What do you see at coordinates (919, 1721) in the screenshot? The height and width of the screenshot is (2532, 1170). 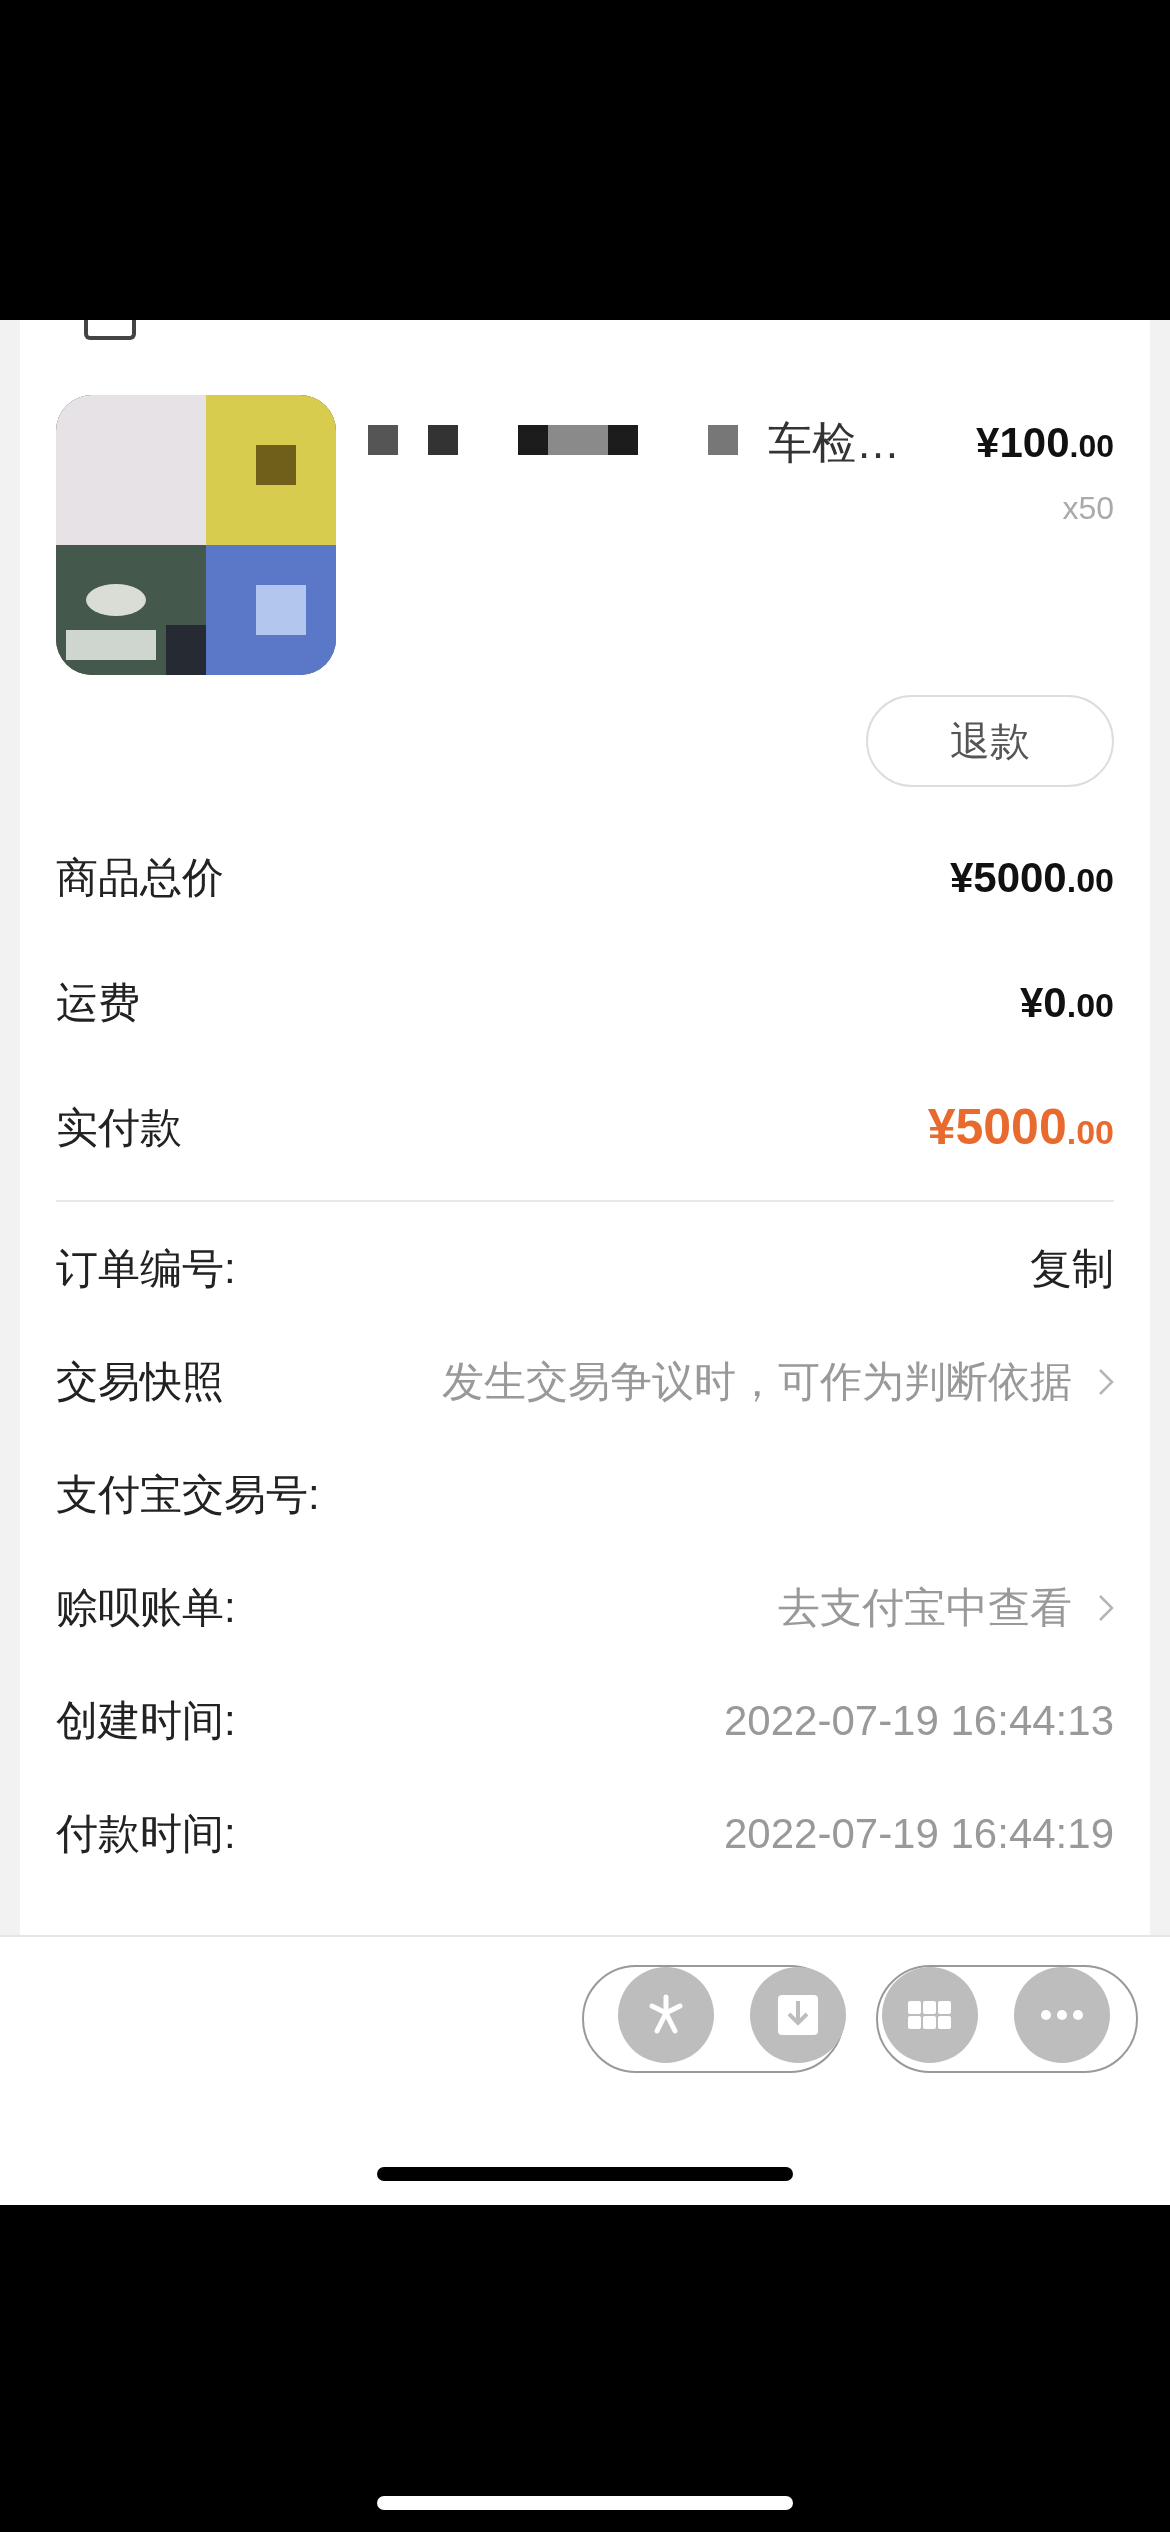 I see `detail-value: 2022-07-19 16:44:13` at bounding box center [919, 1721].